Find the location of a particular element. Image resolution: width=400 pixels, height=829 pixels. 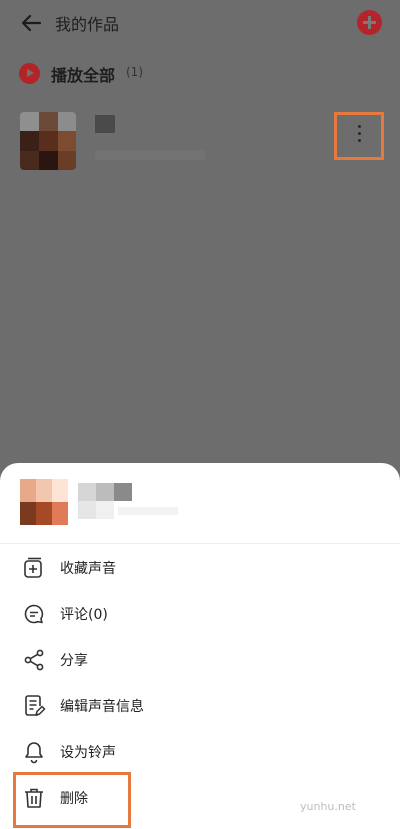

delete-highlight is located at coordinates (72, 800).